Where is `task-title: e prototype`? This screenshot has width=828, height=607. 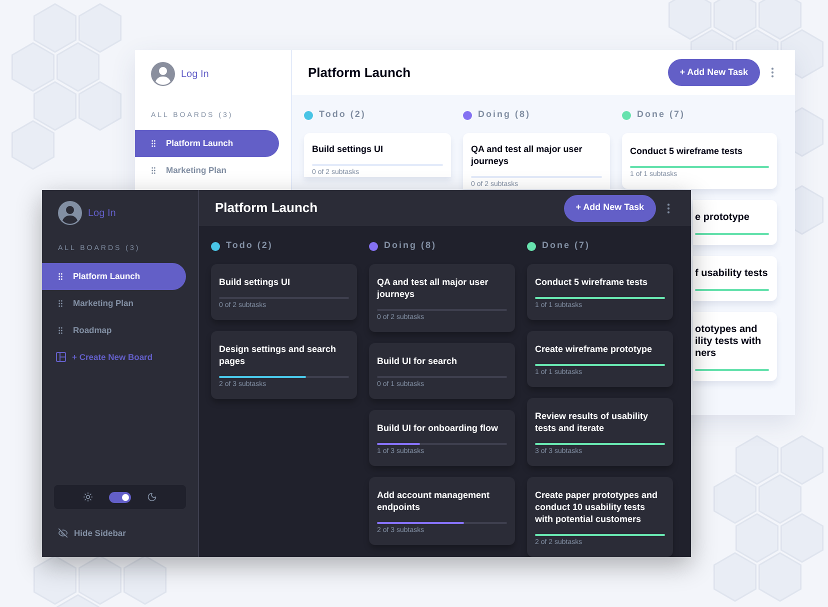 task-title: e prototype is located at coordinates (722, 218).